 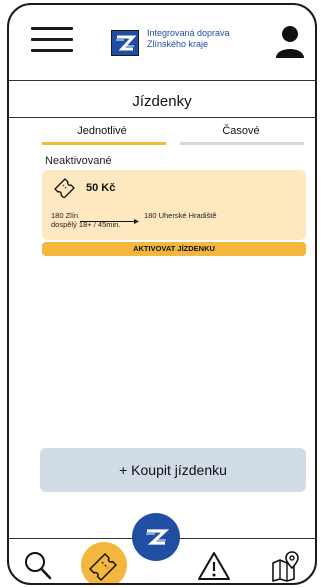 I want to click on logo-text: Integrovaná doprava Zlínského kraje, so click(x=188, y=39).